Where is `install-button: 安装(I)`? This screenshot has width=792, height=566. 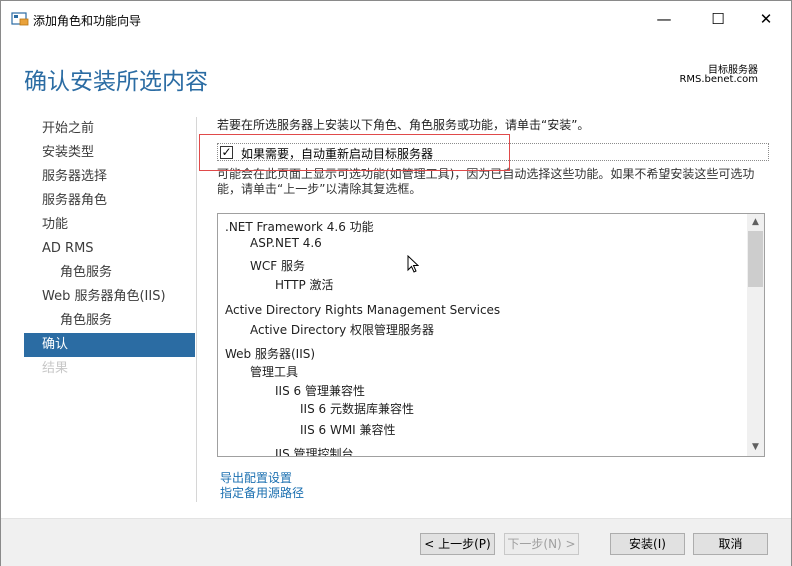 install-button: 安装(I) is located at coordinates (647, 544).